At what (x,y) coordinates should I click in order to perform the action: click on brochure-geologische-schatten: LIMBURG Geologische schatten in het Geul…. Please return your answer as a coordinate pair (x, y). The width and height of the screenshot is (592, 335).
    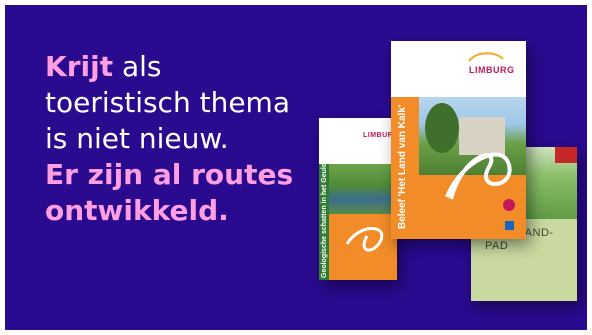
    Looking at the image, I should click on (359, 199).